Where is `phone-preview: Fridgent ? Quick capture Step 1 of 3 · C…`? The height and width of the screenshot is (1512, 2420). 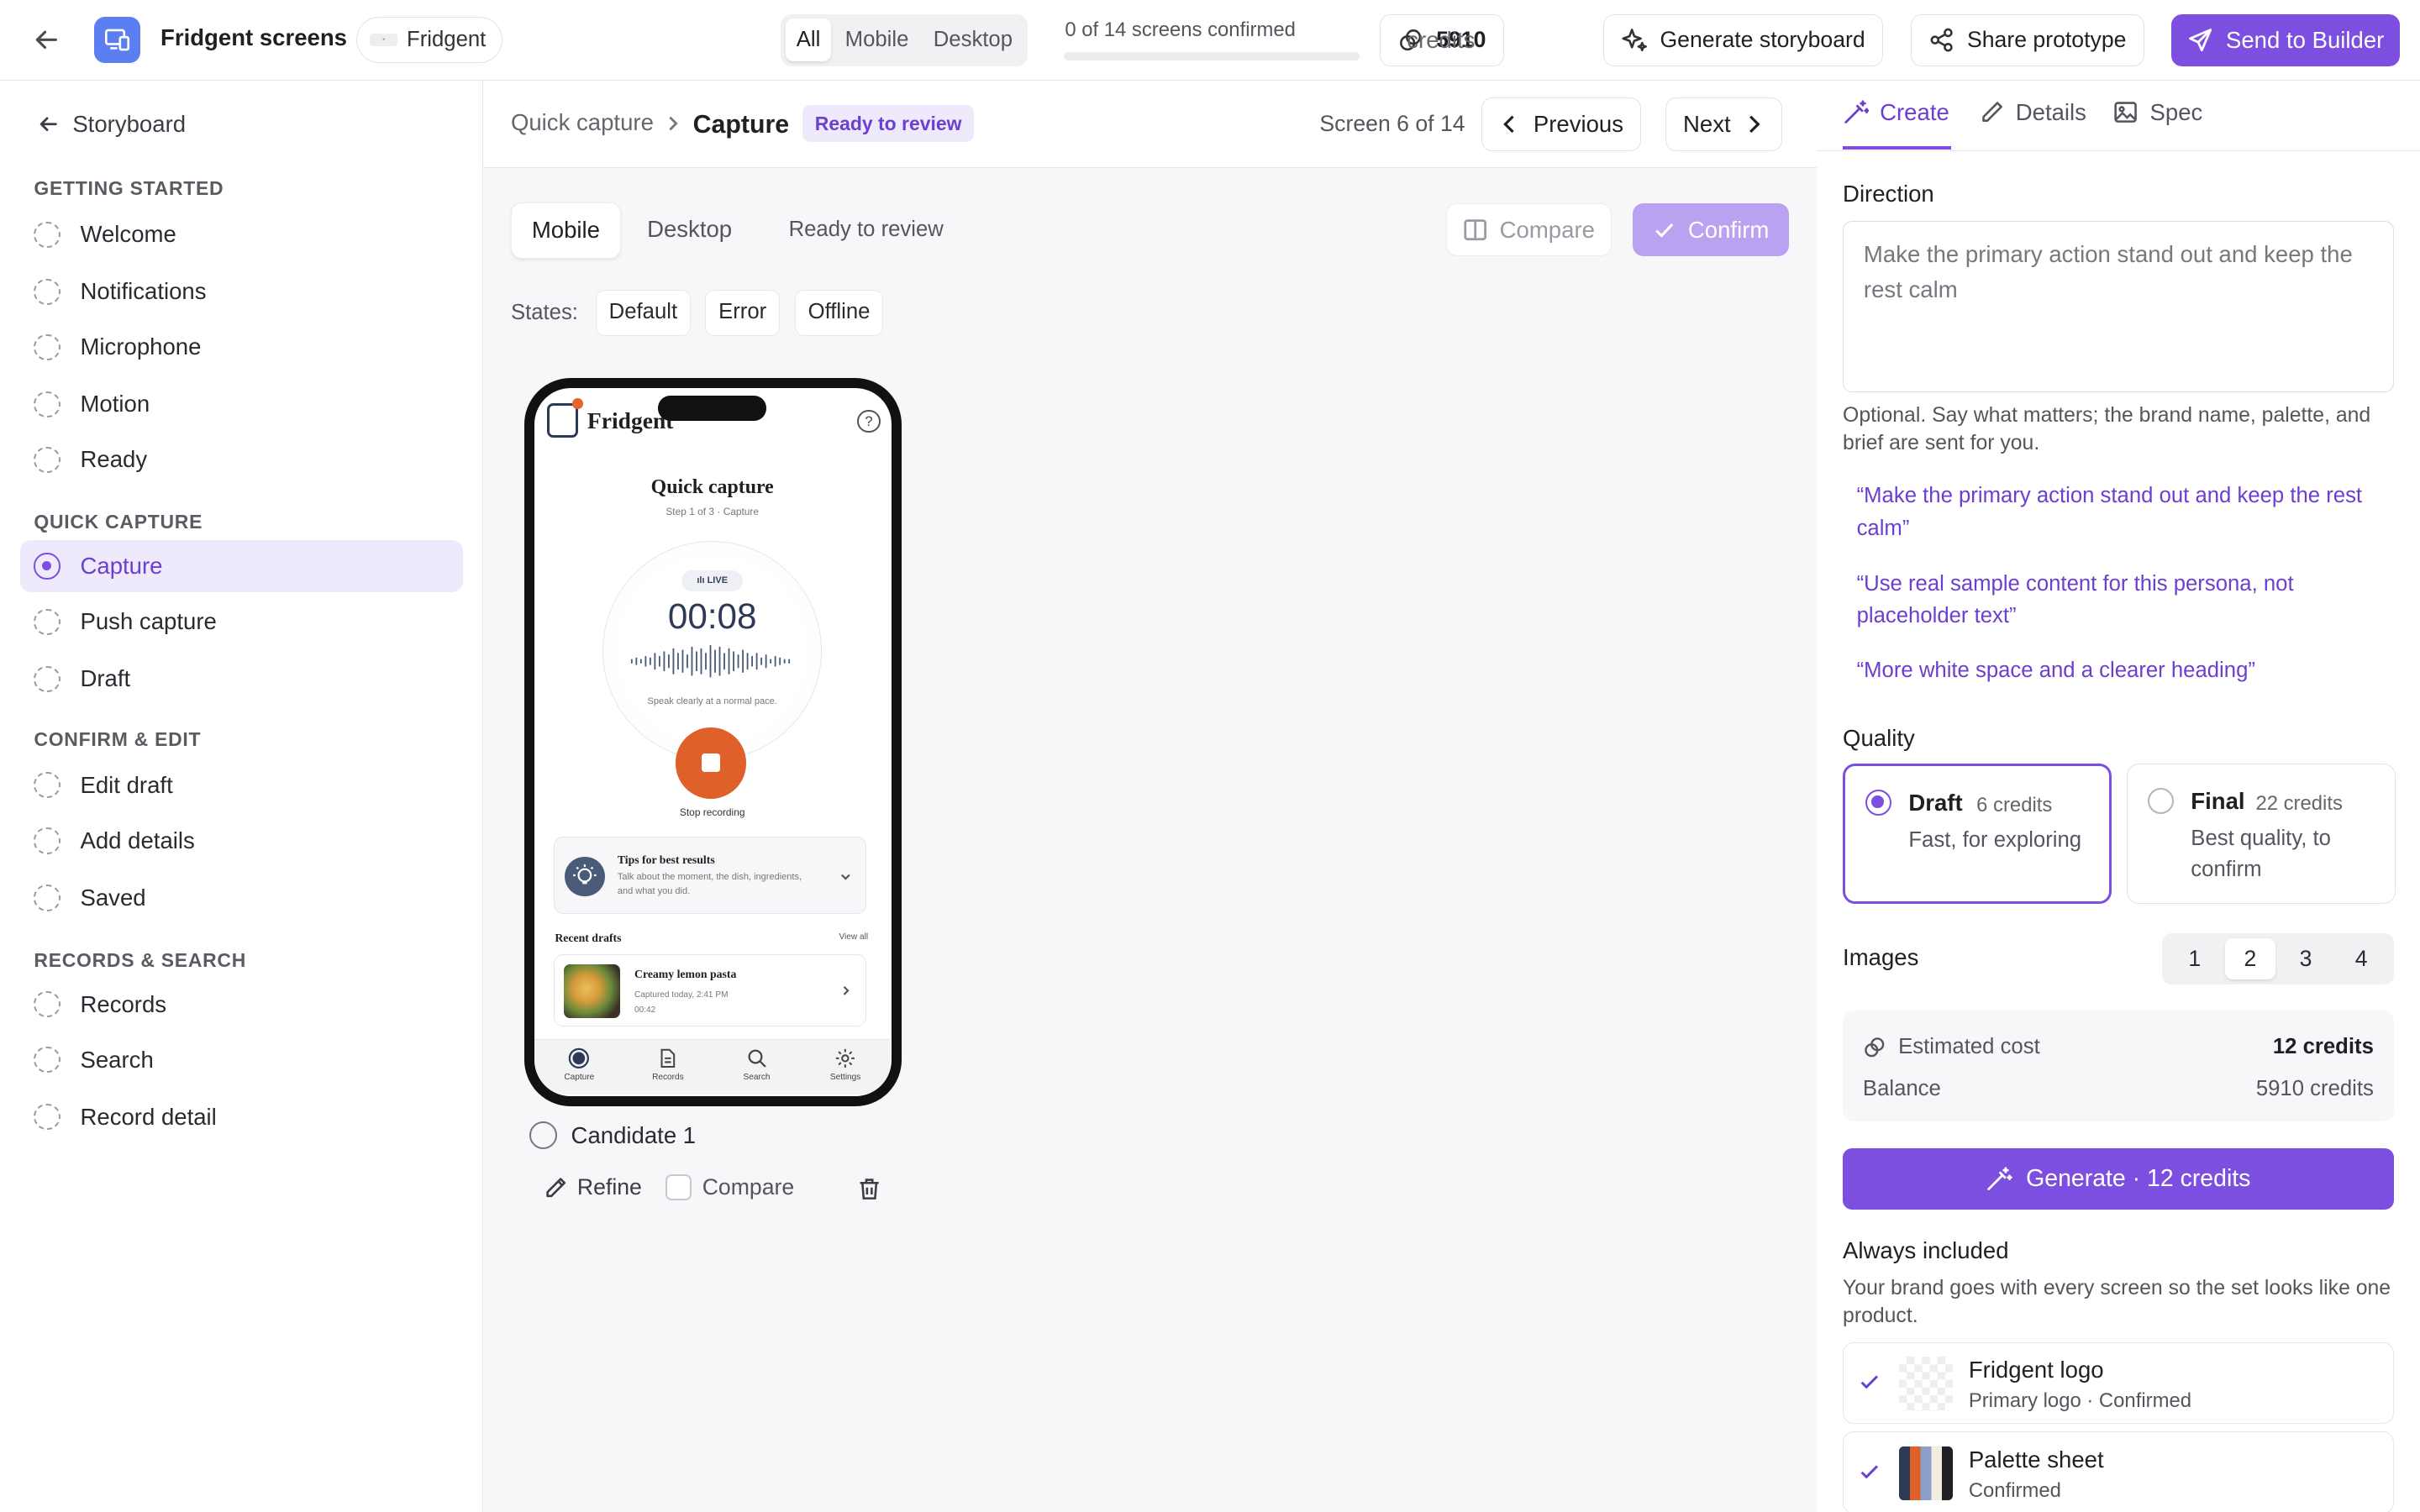 phone-preview: Fridgent ? Quick capture Step 1 of 3 · C… is located at coordinates (713, 741).